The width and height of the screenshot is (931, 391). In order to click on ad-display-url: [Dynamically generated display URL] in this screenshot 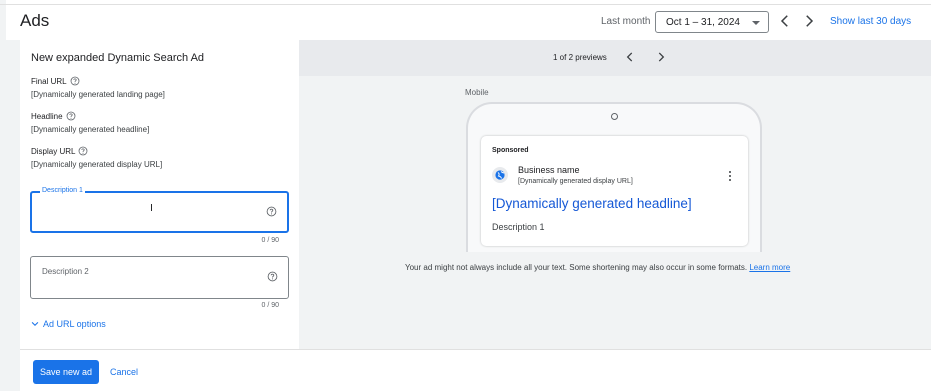, I will do `click(575, 181)`.